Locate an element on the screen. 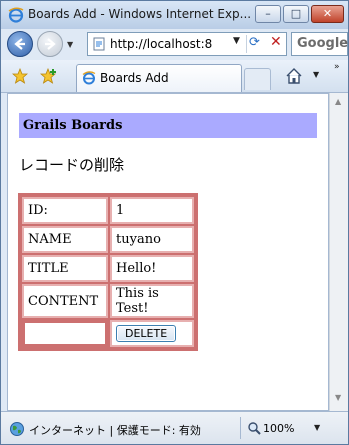 This screenshot has width=349, height=445. arrow-right-icon is located at coordinates (50, 44).